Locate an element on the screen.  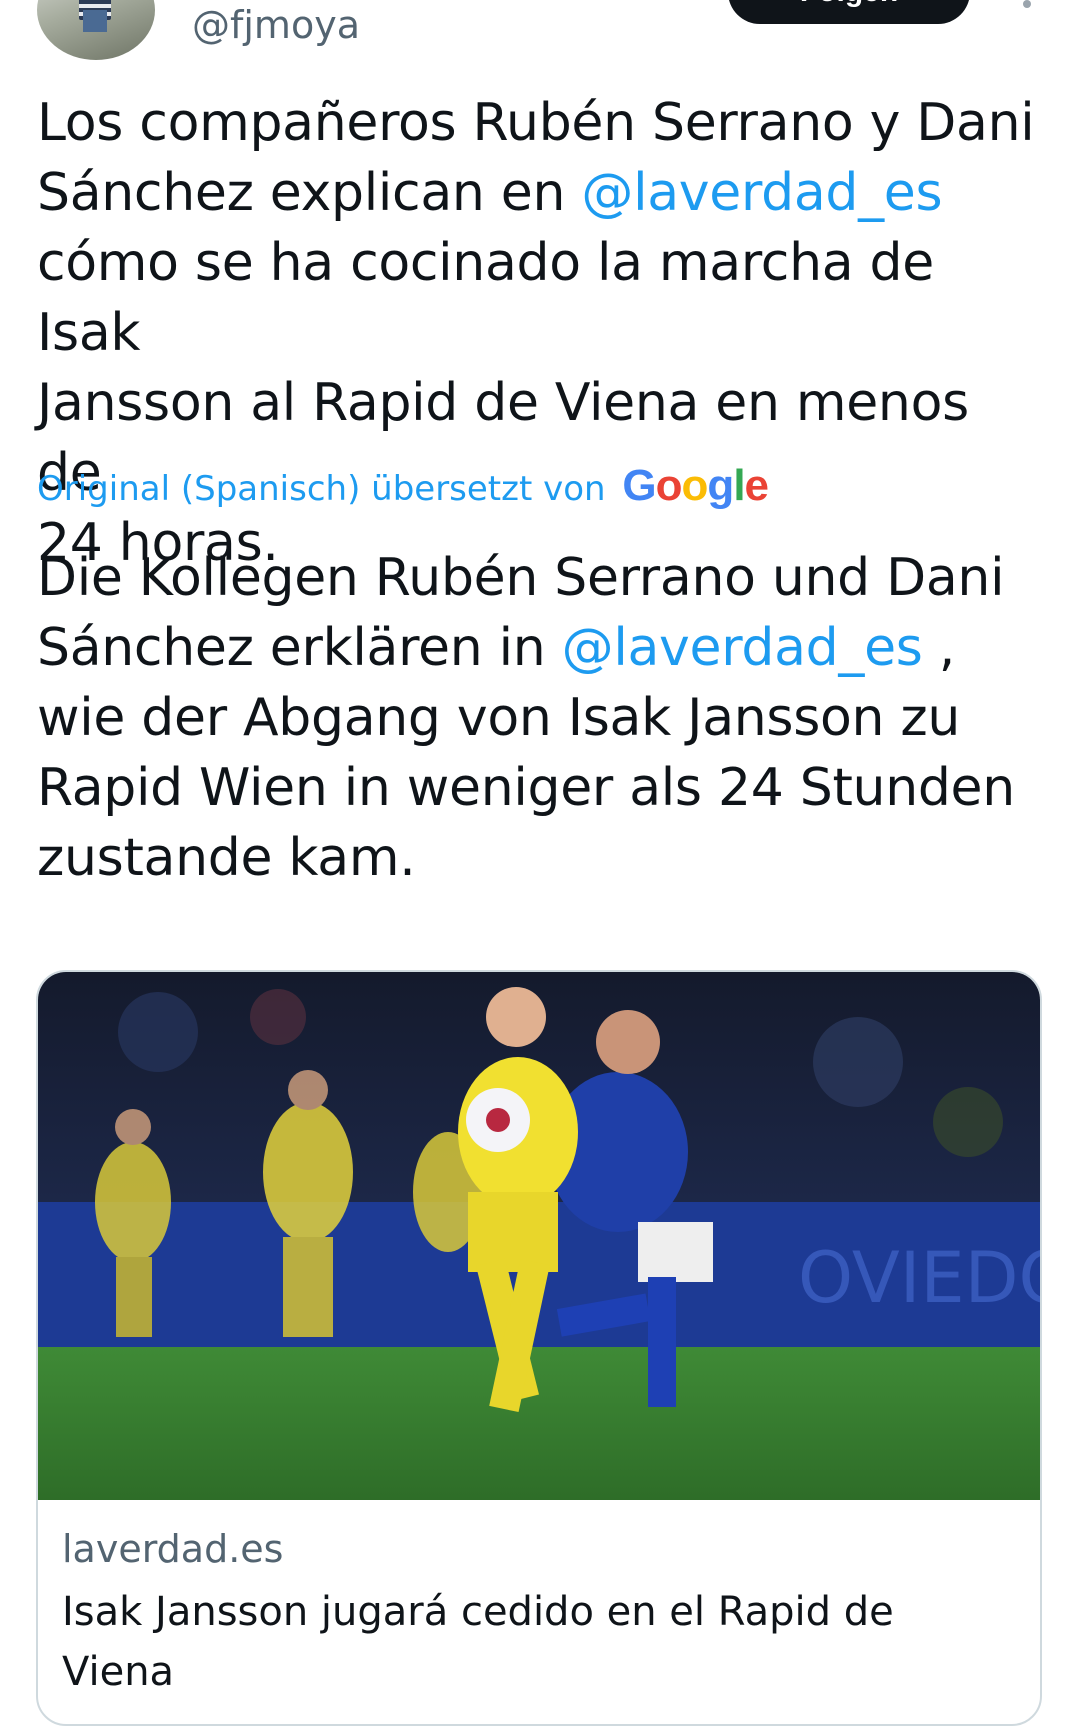
card-domain: laverdad.es is located at coordinates (173, 1549).